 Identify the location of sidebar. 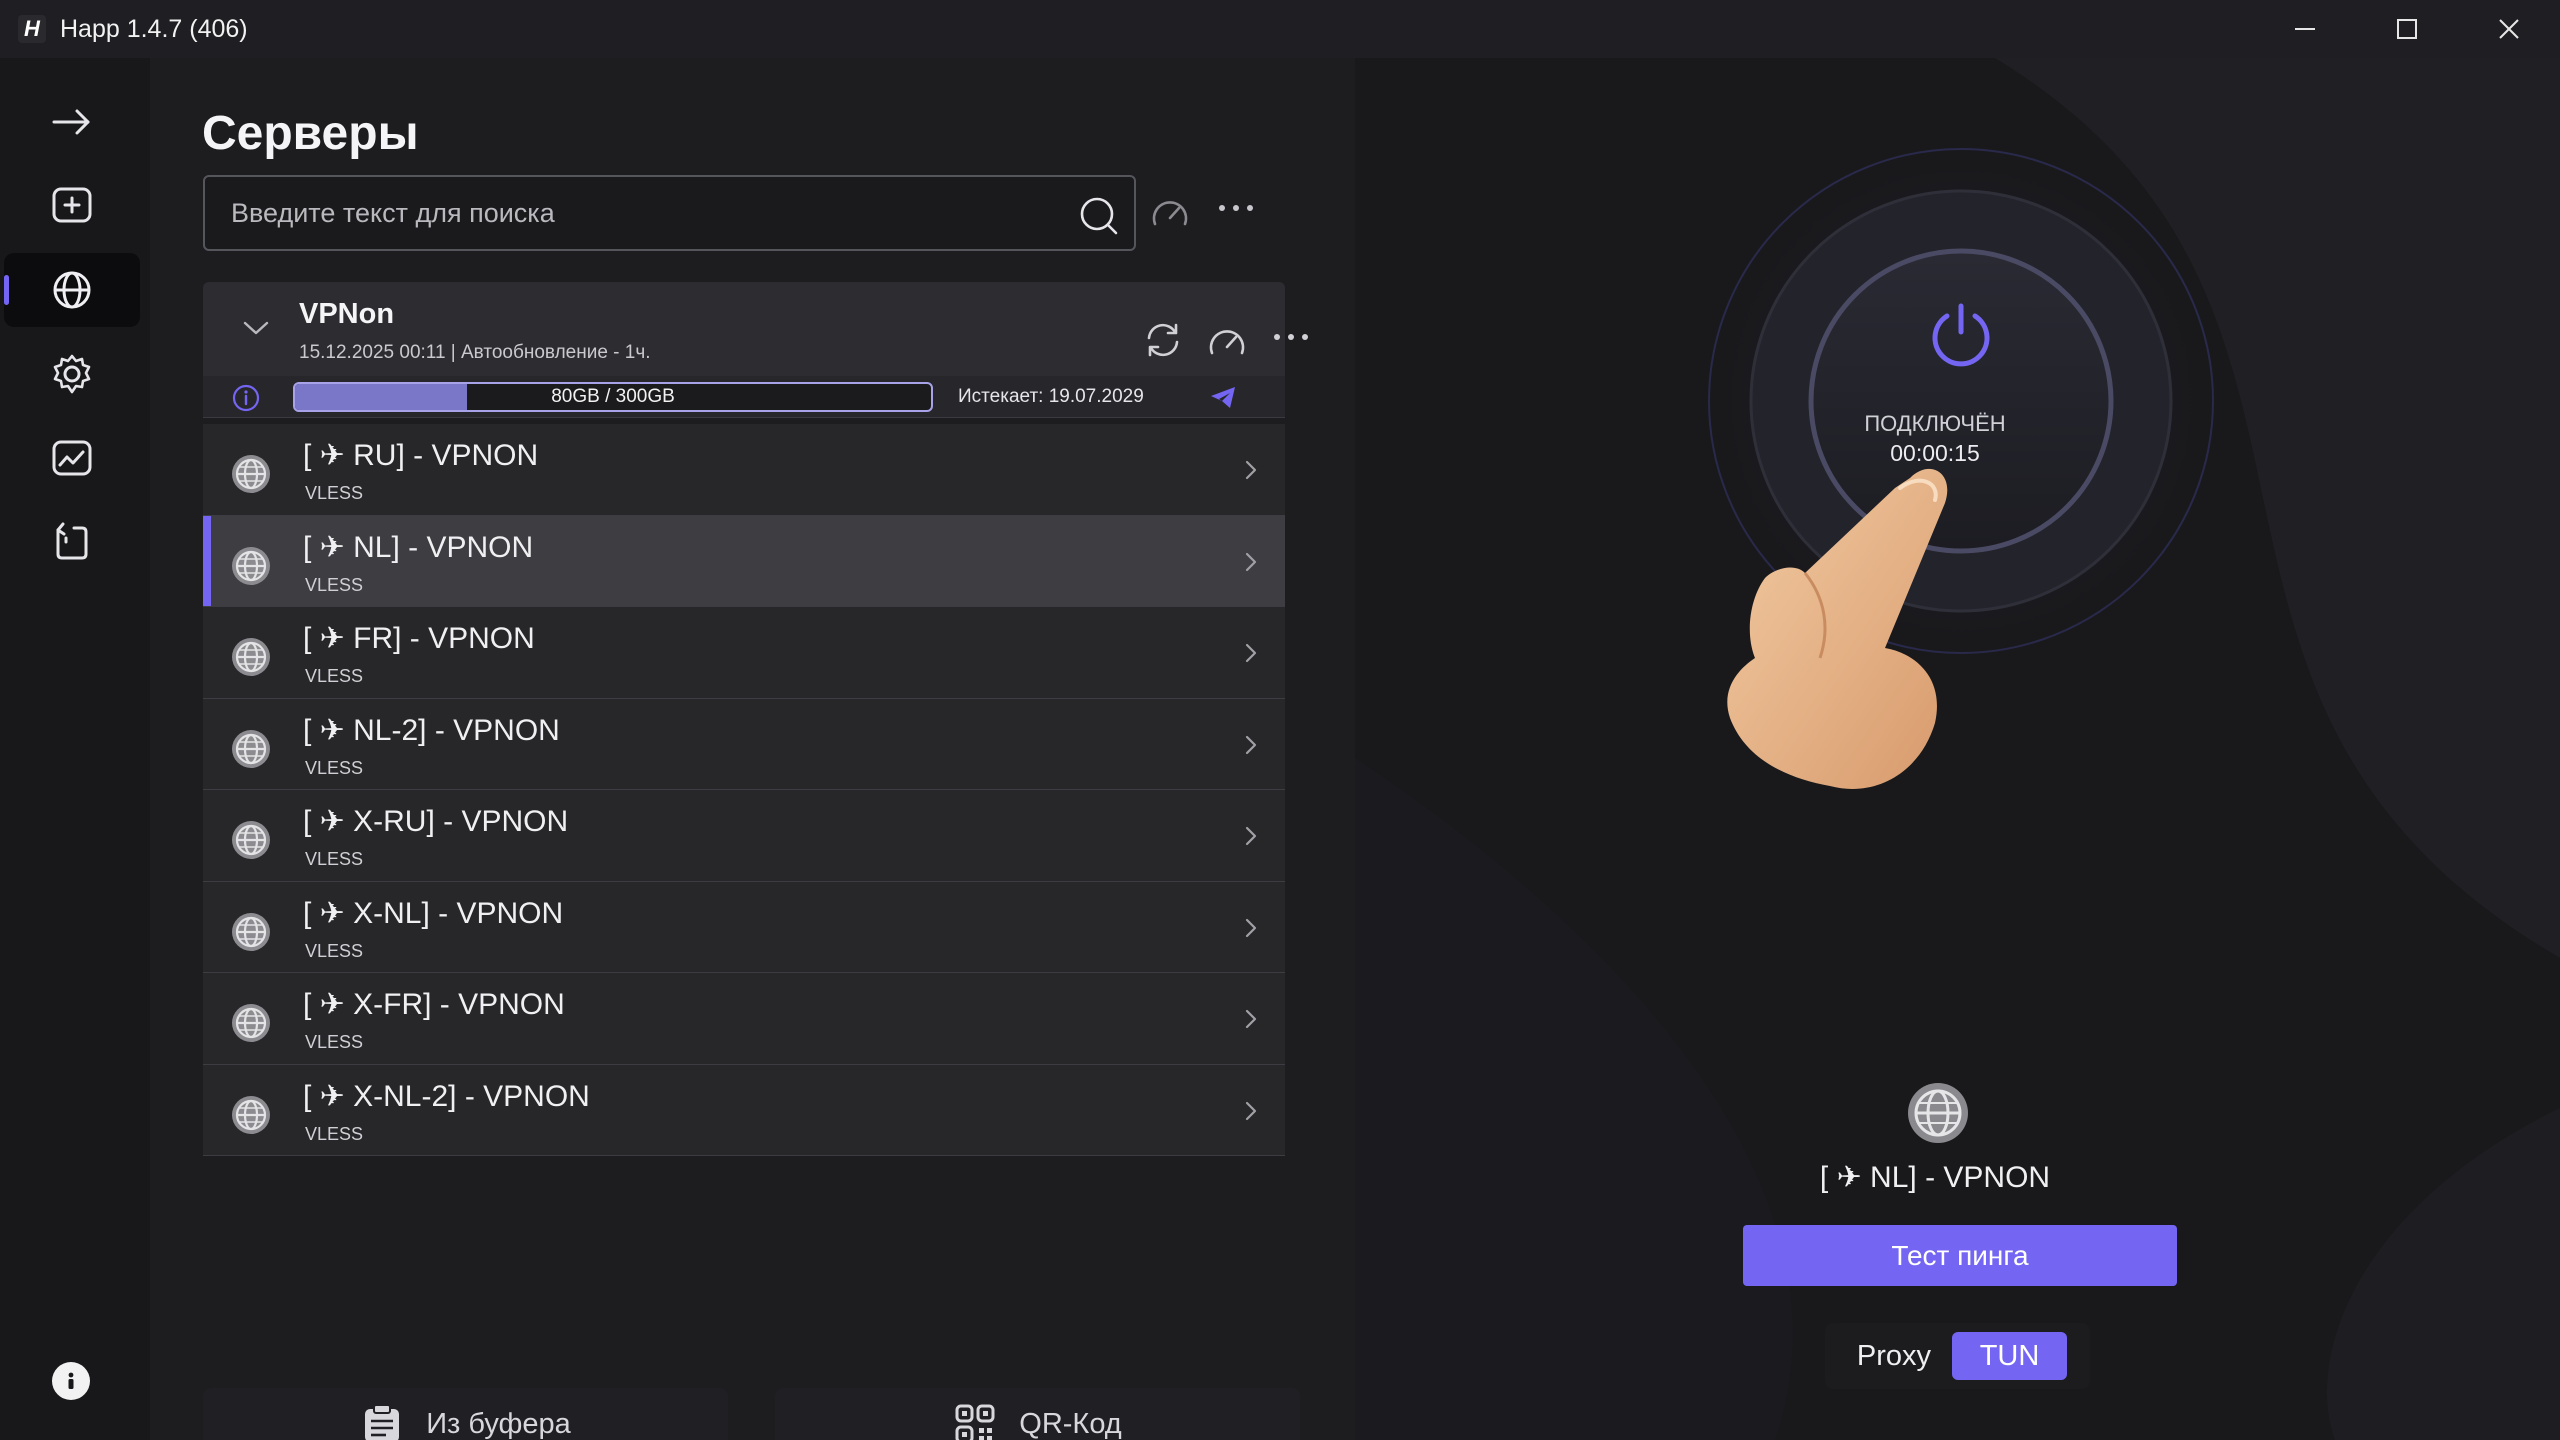
(75, 749).